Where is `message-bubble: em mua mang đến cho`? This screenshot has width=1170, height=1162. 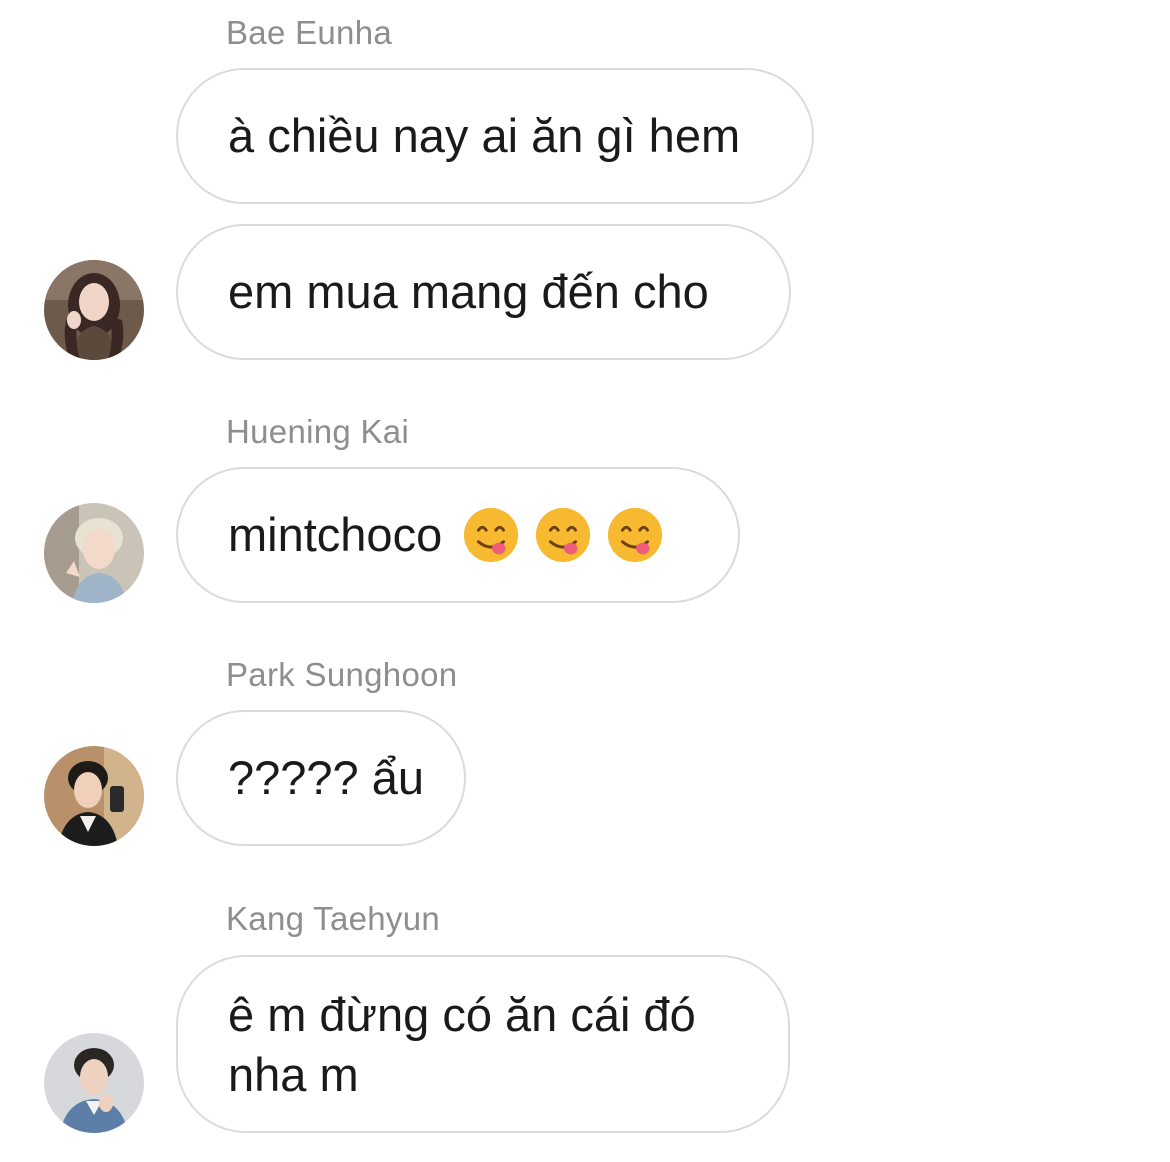
message-bubble: em mua mang đến cho is located at coordinates (483, 292).